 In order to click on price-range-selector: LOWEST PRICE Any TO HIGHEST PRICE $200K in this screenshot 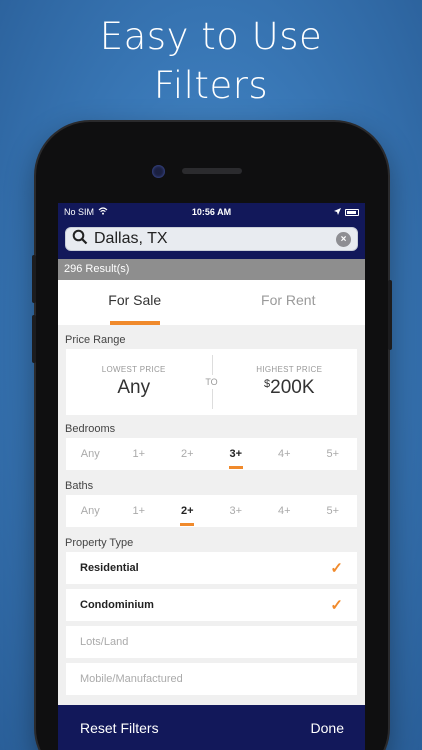, I will do `click(211, 382)`.